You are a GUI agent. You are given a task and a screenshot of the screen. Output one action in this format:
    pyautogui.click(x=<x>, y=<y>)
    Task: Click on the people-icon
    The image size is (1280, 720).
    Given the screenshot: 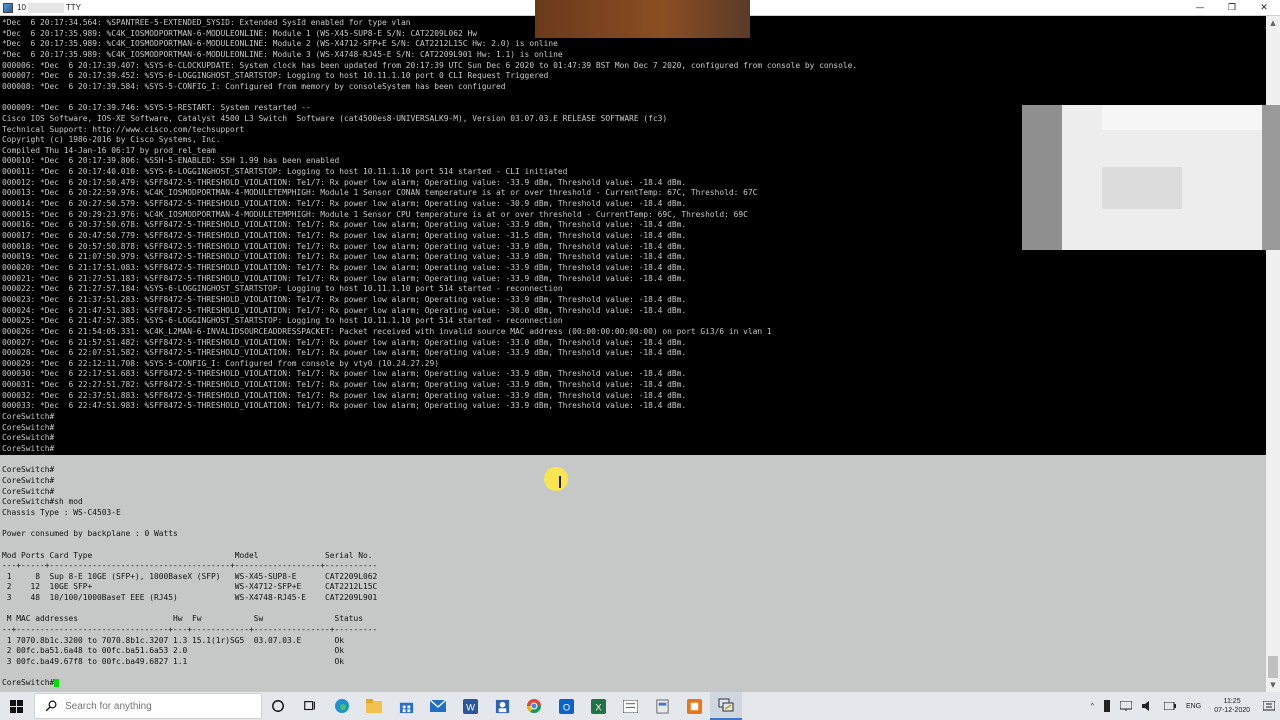 What is the action you would take?
    pyautogui.click(x=502, y=706)
    